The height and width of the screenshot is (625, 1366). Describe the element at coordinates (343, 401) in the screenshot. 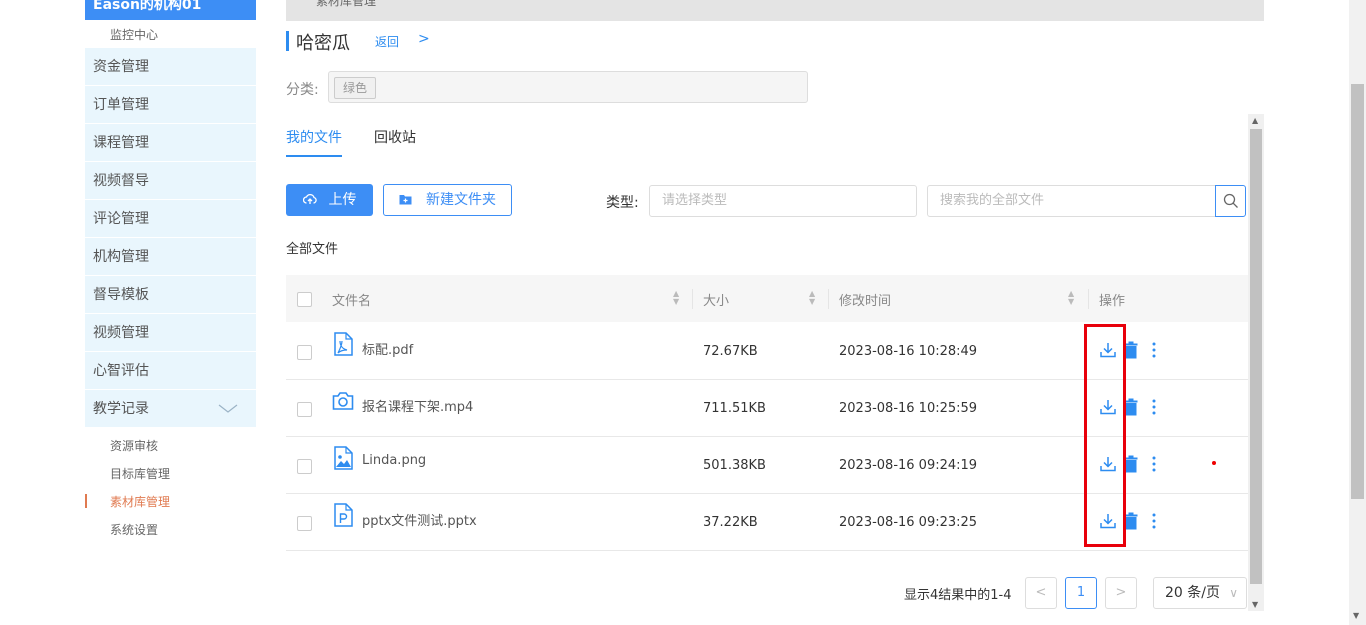

I see `video-icon` at that location.